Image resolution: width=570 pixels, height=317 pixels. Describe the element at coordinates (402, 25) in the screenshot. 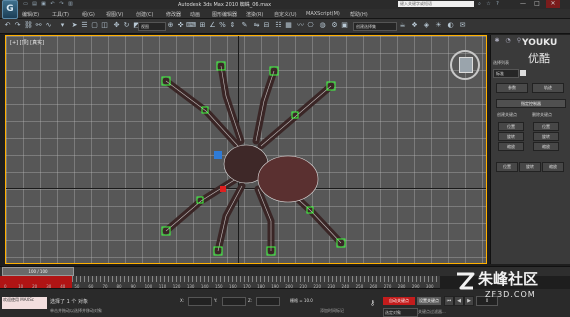

I see `render-production-icon: ☕` at that location.